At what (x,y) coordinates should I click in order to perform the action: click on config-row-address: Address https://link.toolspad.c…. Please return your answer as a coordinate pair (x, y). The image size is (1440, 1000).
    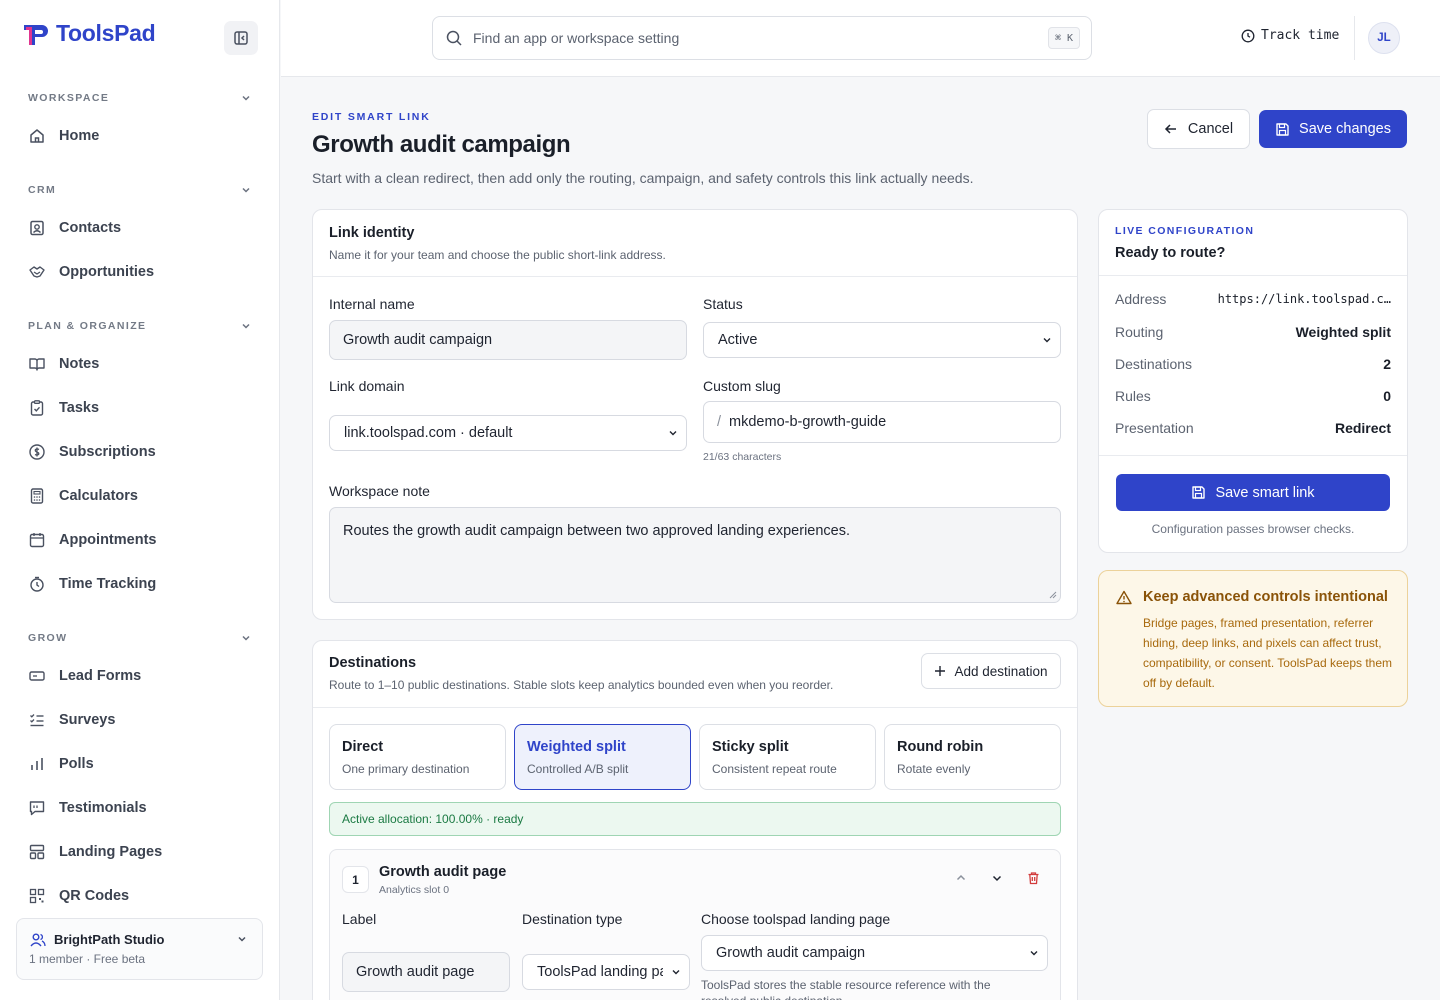
    Looking at the image, I should click on (1253, 299).